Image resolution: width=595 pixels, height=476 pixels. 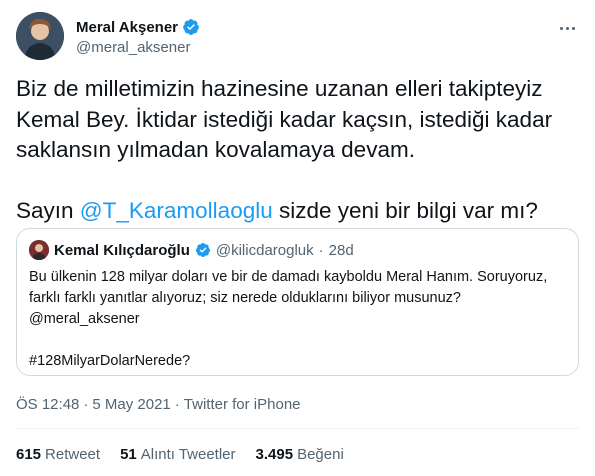 I want to click on quote-tweets-stat: 51 Alıntı Tweetler, so click(x=177, y=454).